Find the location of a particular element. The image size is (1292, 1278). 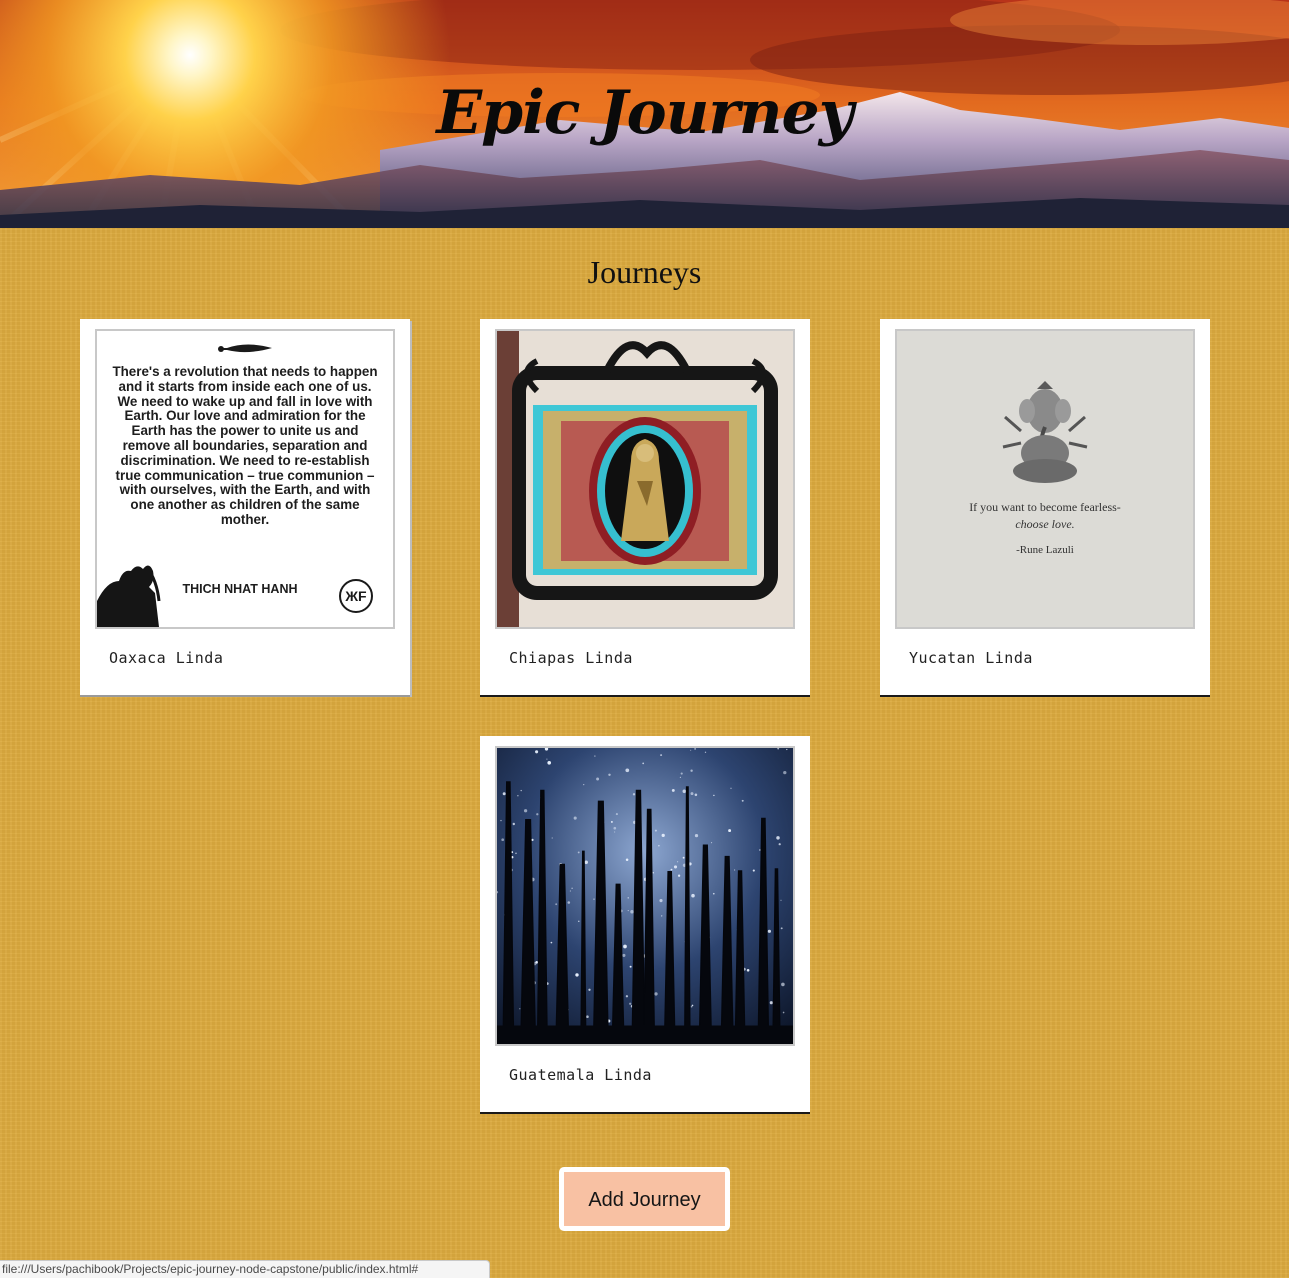

journeys-heading: Journeys is located at coordinates (644, 272).